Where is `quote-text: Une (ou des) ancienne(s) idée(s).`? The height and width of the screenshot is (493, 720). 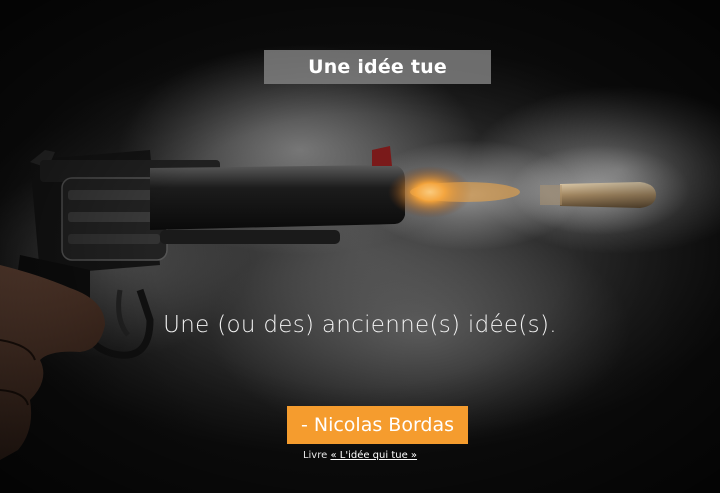 quote-text: Une (ou des) ancienne(s) idée(s). is located at coordinates (360, 325).